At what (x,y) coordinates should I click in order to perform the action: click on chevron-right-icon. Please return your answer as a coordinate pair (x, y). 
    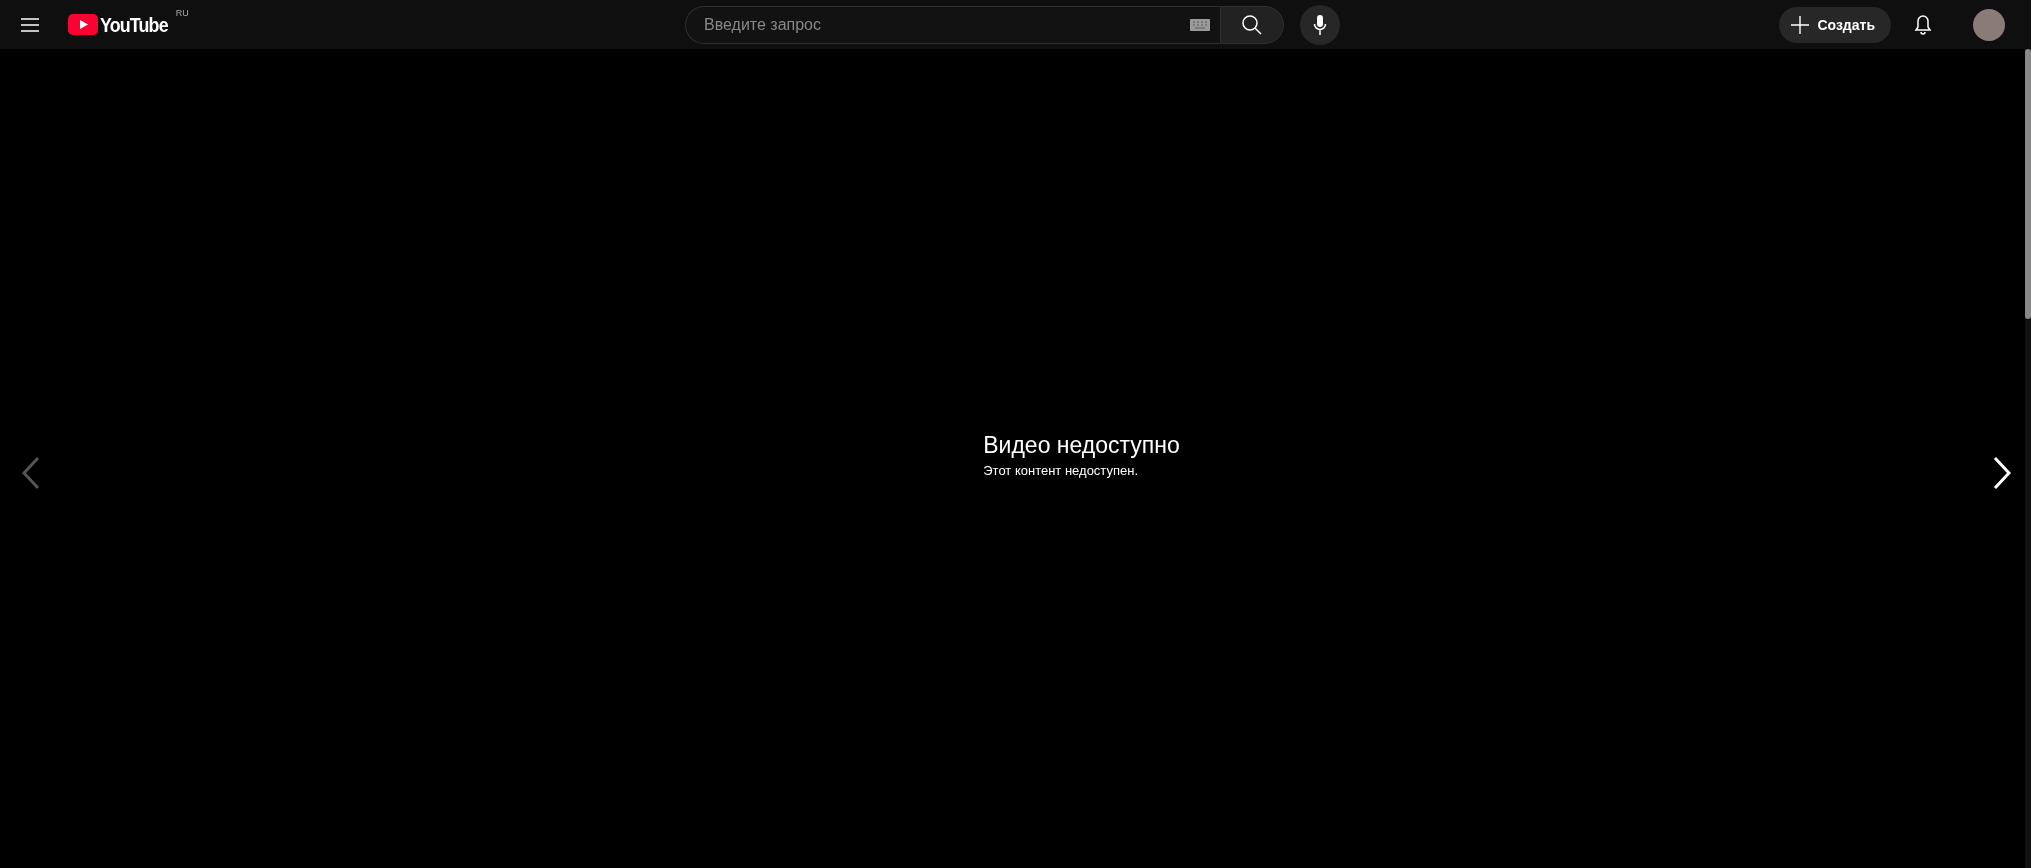
    Looking at the image, I should click on (2002, 472).